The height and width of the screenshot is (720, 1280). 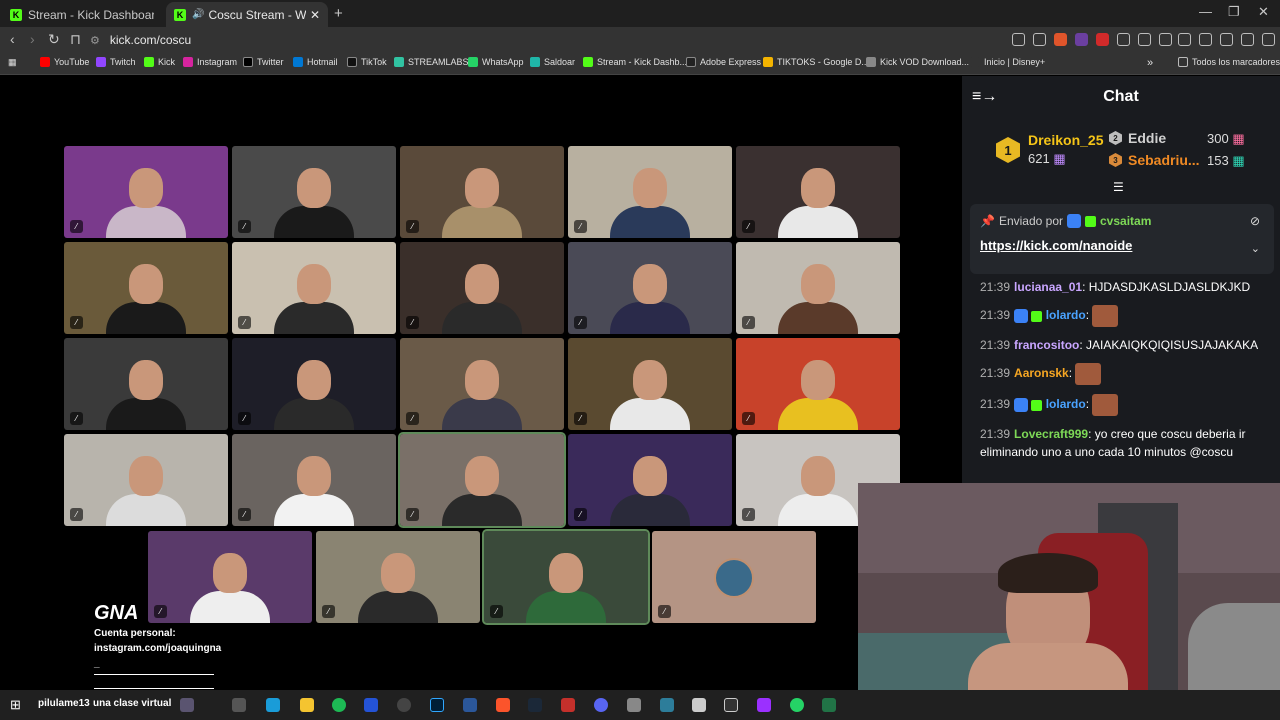 What do you see at coordinates (1205, 11) in the screenshot?
I see `minimize-icon: —` at bounding box center [1205, 11].